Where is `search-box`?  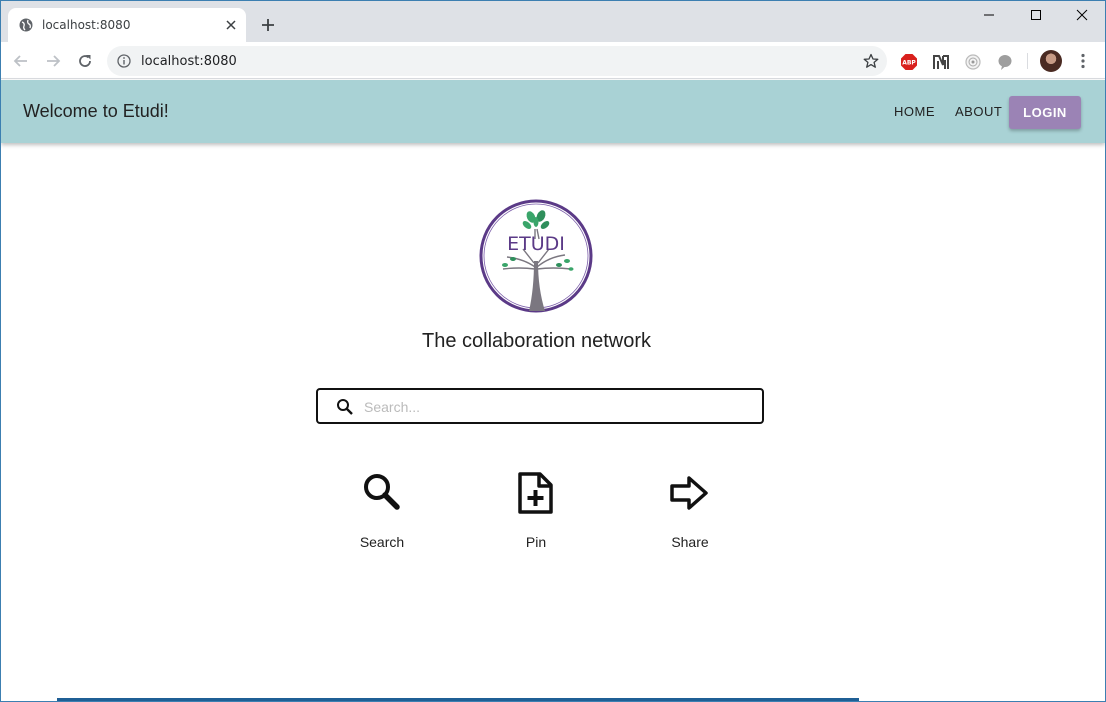
search-box is located at coordinates (540, 406).